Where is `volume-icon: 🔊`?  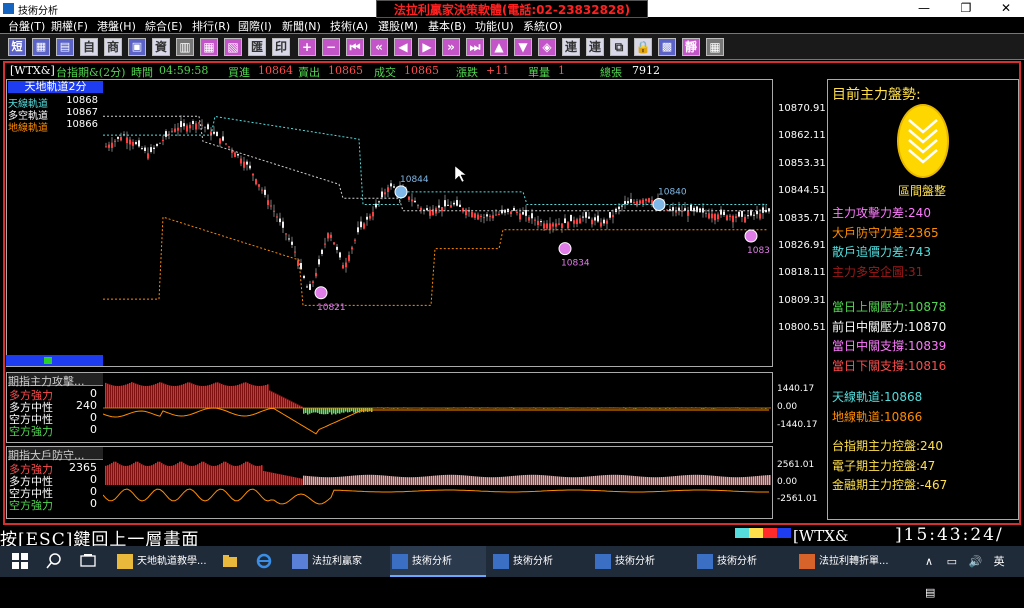 volume-icon: 🔊 is located at coordinates (975, 561).